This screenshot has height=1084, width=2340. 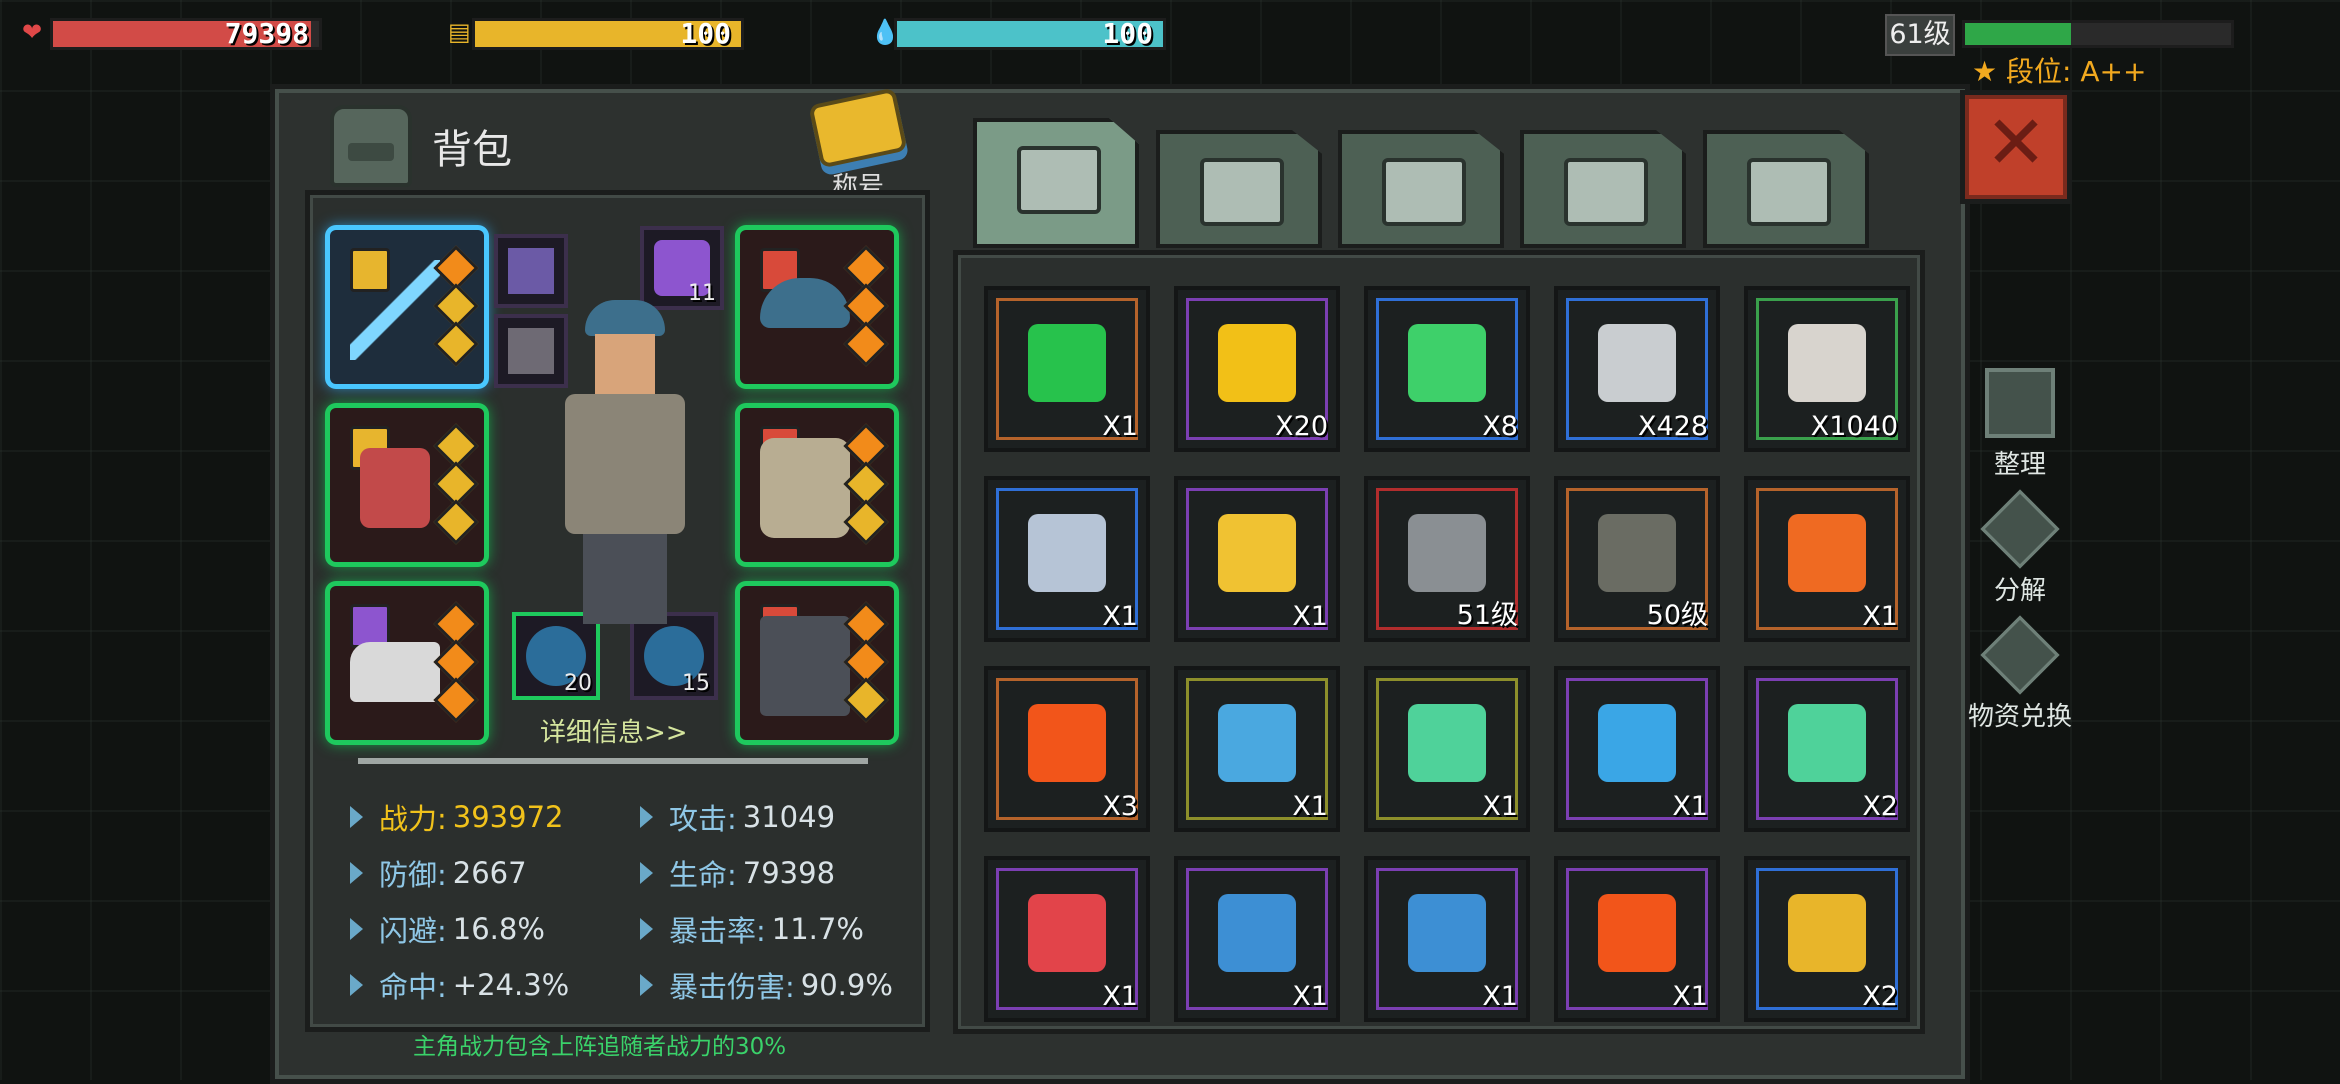 What do you see at coordinates (511, 985) in the screenshot?
I see `stat-value: +24.3%` at bounding box center [511, 985].